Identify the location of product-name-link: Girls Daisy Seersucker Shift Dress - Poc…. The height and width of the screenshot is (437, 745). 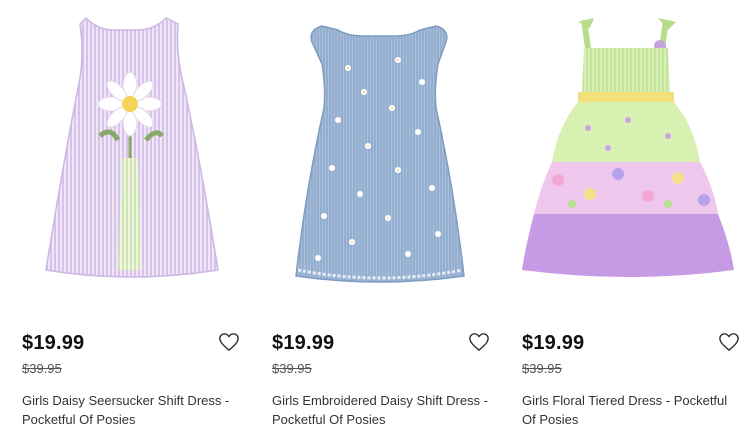
(133, 410).